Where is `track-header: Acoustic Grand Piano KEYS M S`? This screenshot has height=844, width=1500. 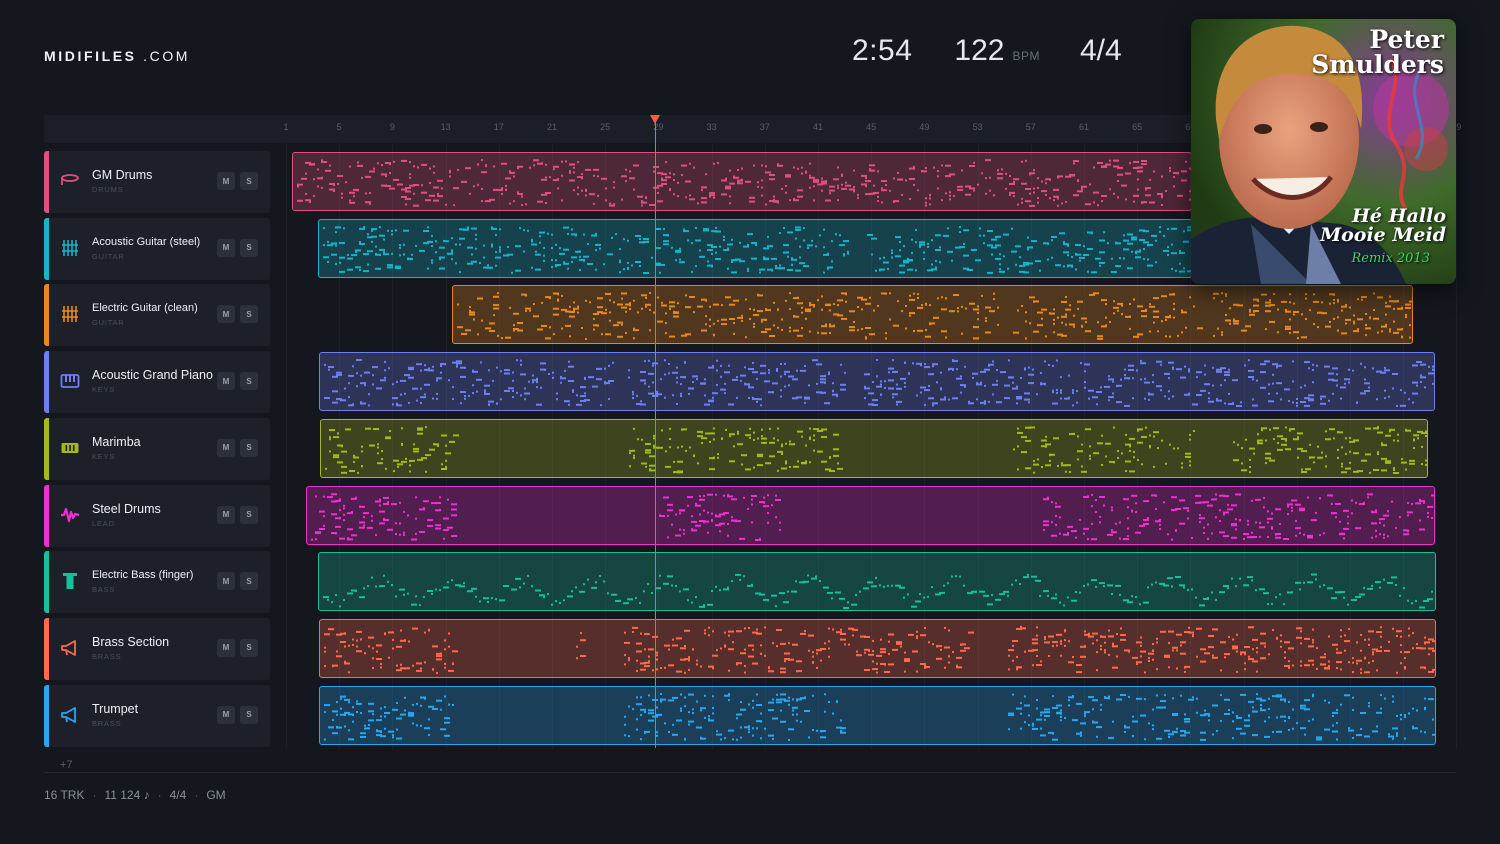 track-header: Acoustic Grand Piano KEYS M S is located at coordinates (157, 382).